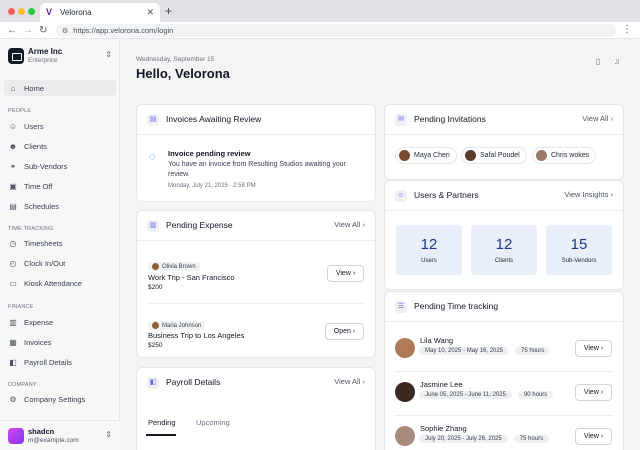 The image size is (640, 450). I want to click on stat-label: Sub-Vendors, so click(579, 261).